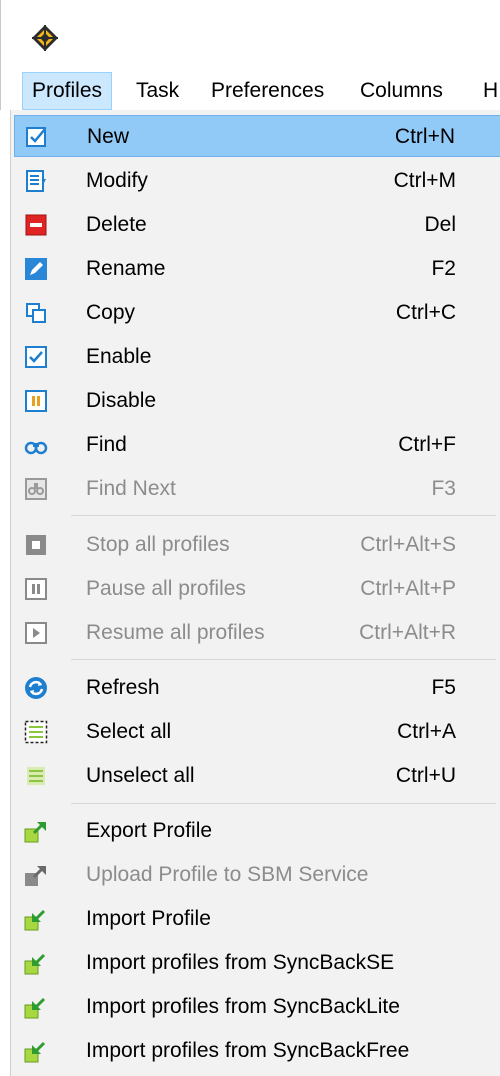 This screenshot has height=1076, width=500. I want to click on window-frame-top, so click(250, 4).